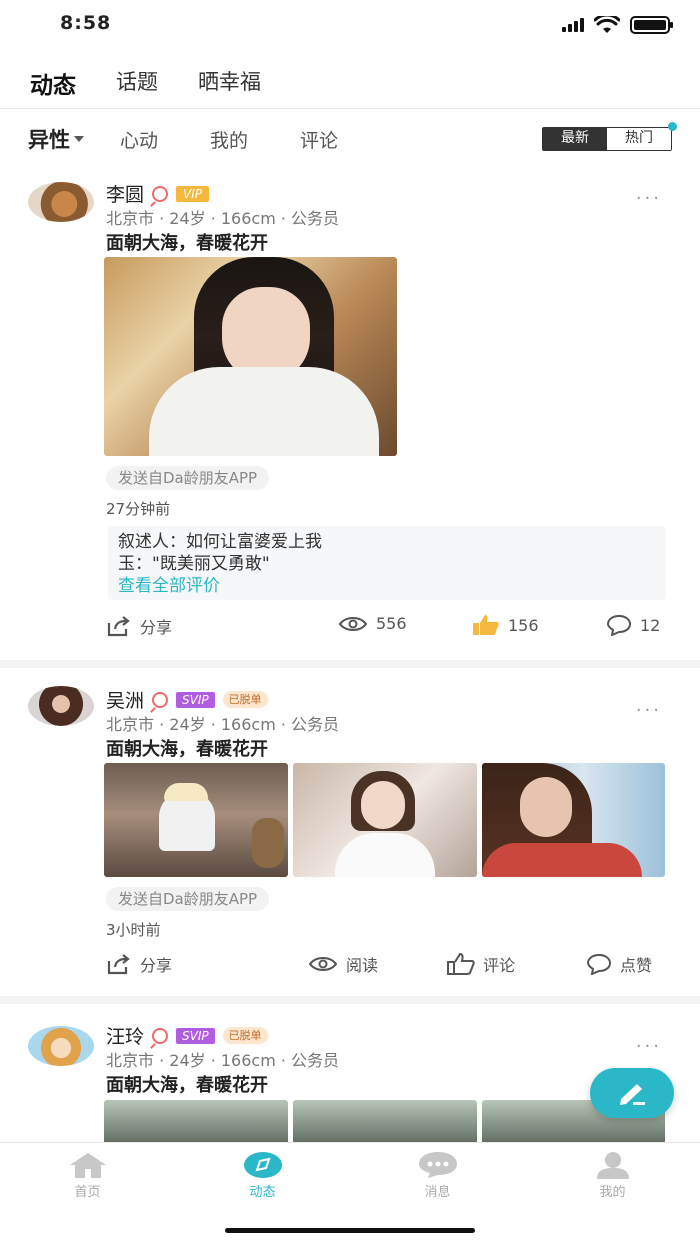 This screenshot has width=700, height=1244. What do you see at coordinates (194, 564) in the screenshot?
I see `comment-item: 玉："既美丽又勇敢"` at bounding box center [194, 564].